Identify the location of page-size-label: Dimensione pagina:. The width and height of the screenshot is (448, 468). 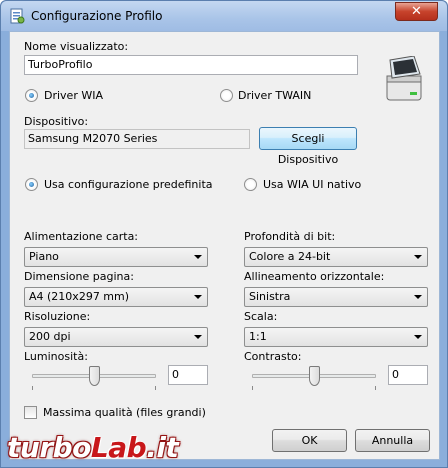
(79, 276).